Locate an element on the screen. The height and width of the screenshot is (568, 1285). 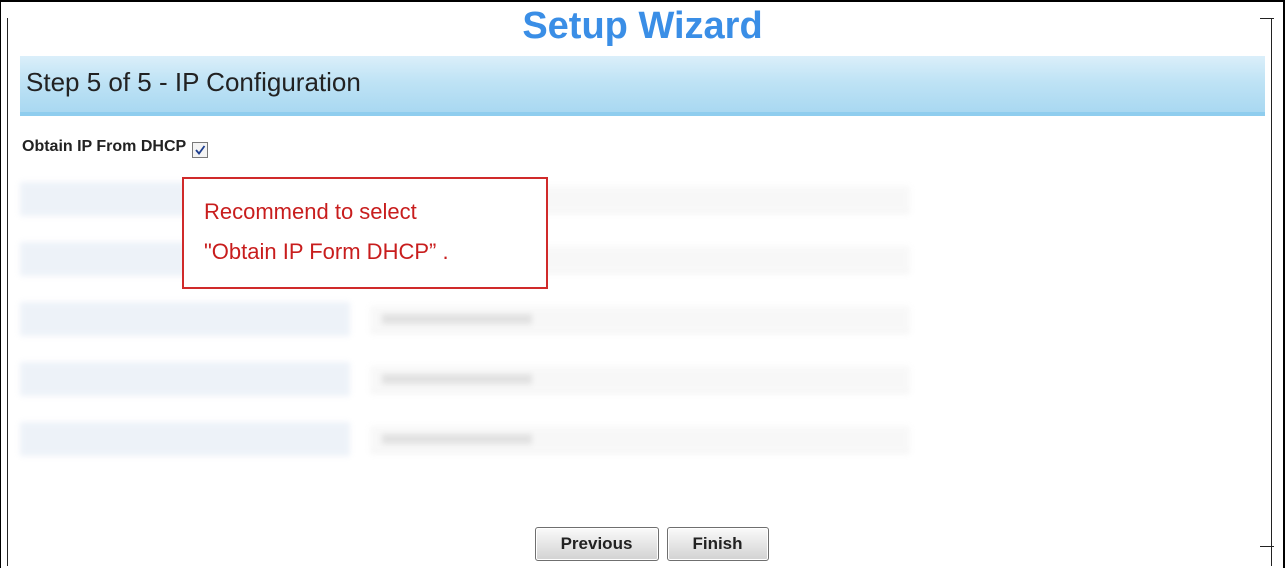
previous-button: Previous is located at coordinates (596, 544).